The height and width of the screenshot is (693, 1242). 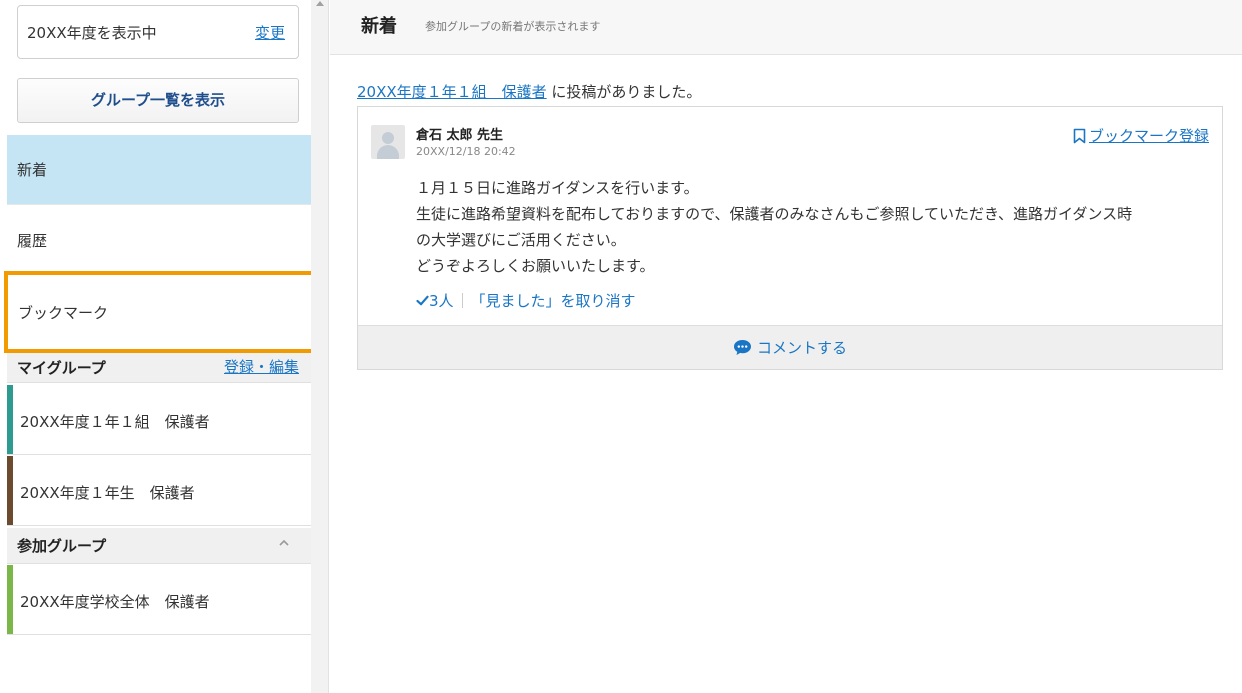 I want to click on sidebar-item-label: 履歴, so click(x=32, y=241).